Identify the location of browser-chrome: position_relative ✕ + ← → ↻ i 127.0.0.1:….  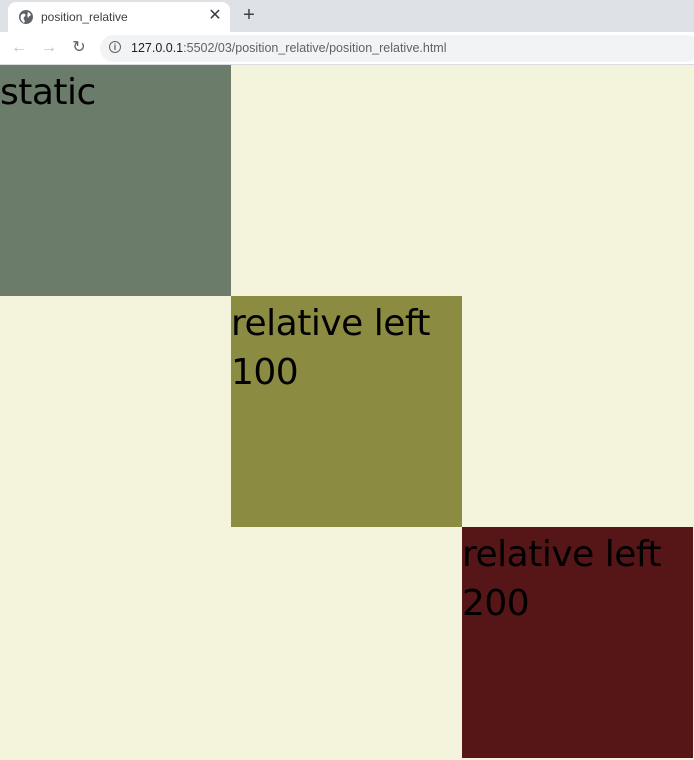
(347, 32).